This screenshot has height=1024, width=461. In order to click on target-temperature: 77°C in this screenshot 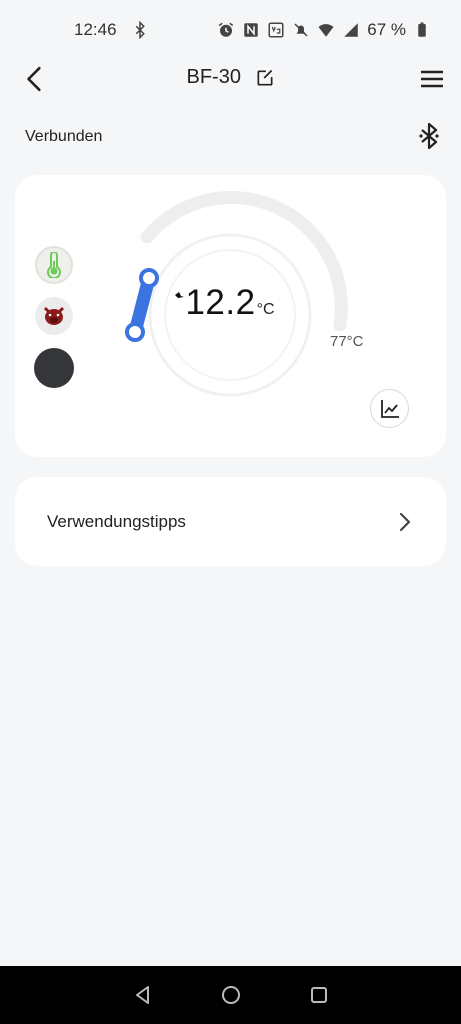, I will do `click(347, 341)`.